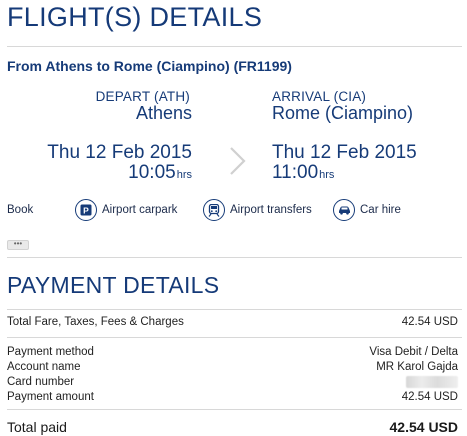 This screenshot has height=436, width=467. I want to click on car-hire-link: Car hire, so click(367, 210).